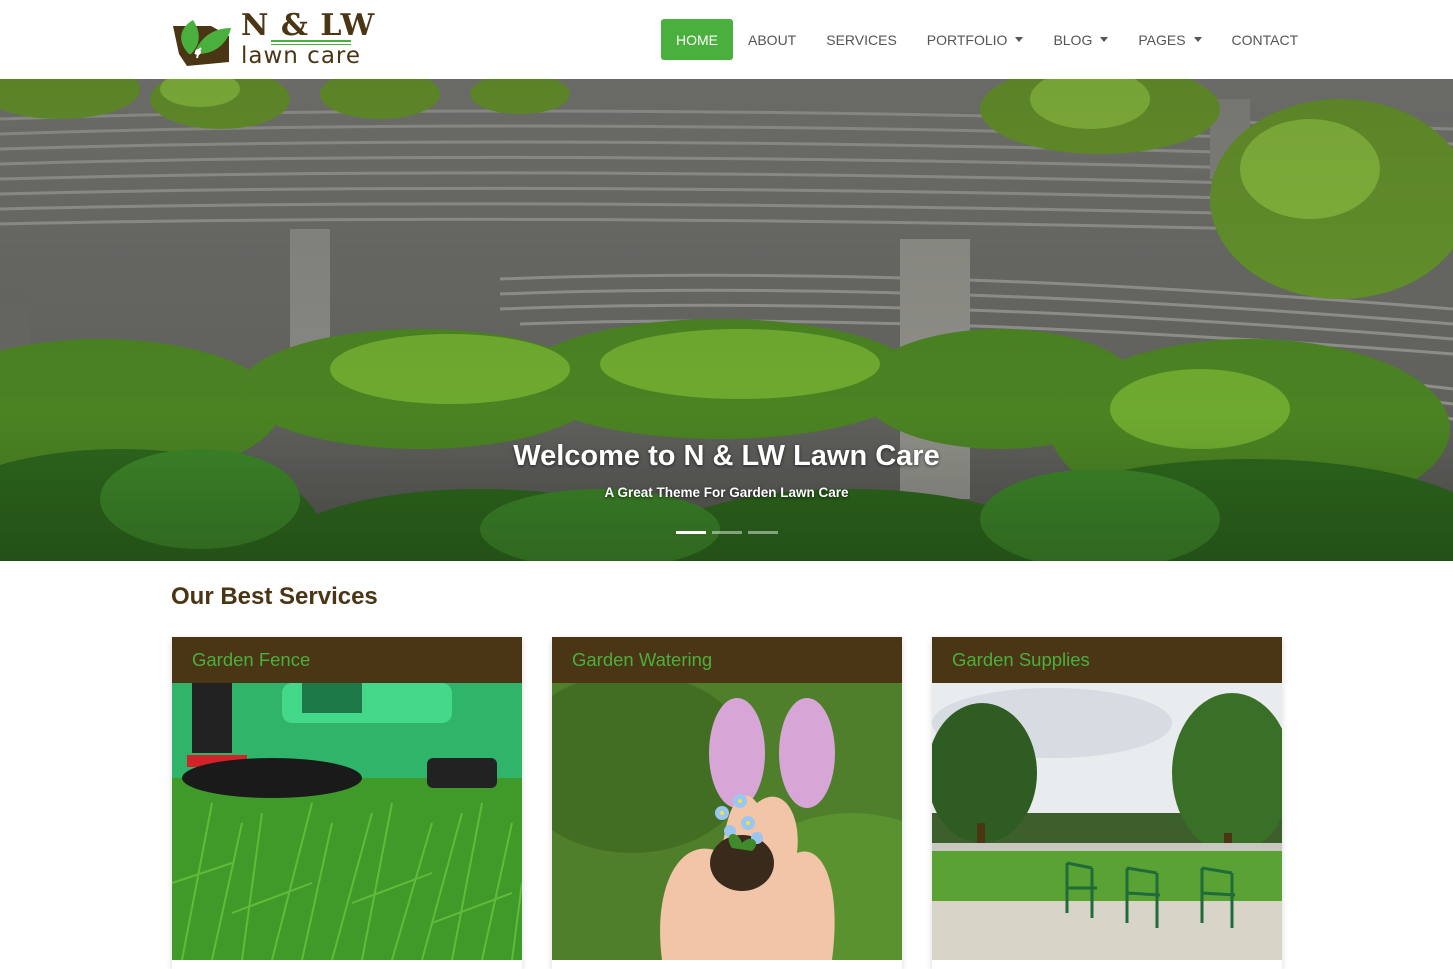  What do you see at coordinates (726, 456) in the screenshot?
I see `hero-title: Welcome to N & LW Lawn Care` at bounding box center [726, 456].